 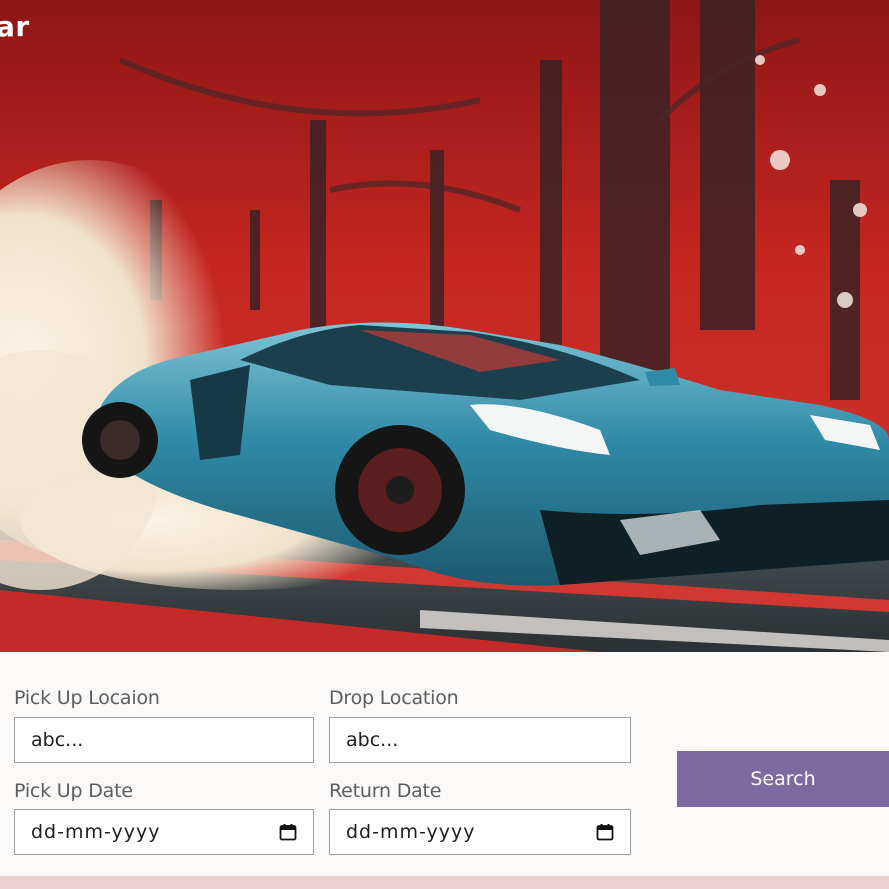 What do you see at coordinates (444, 882) in the screenshot?
I see `footer-strip` at bounding box center [444, 882].